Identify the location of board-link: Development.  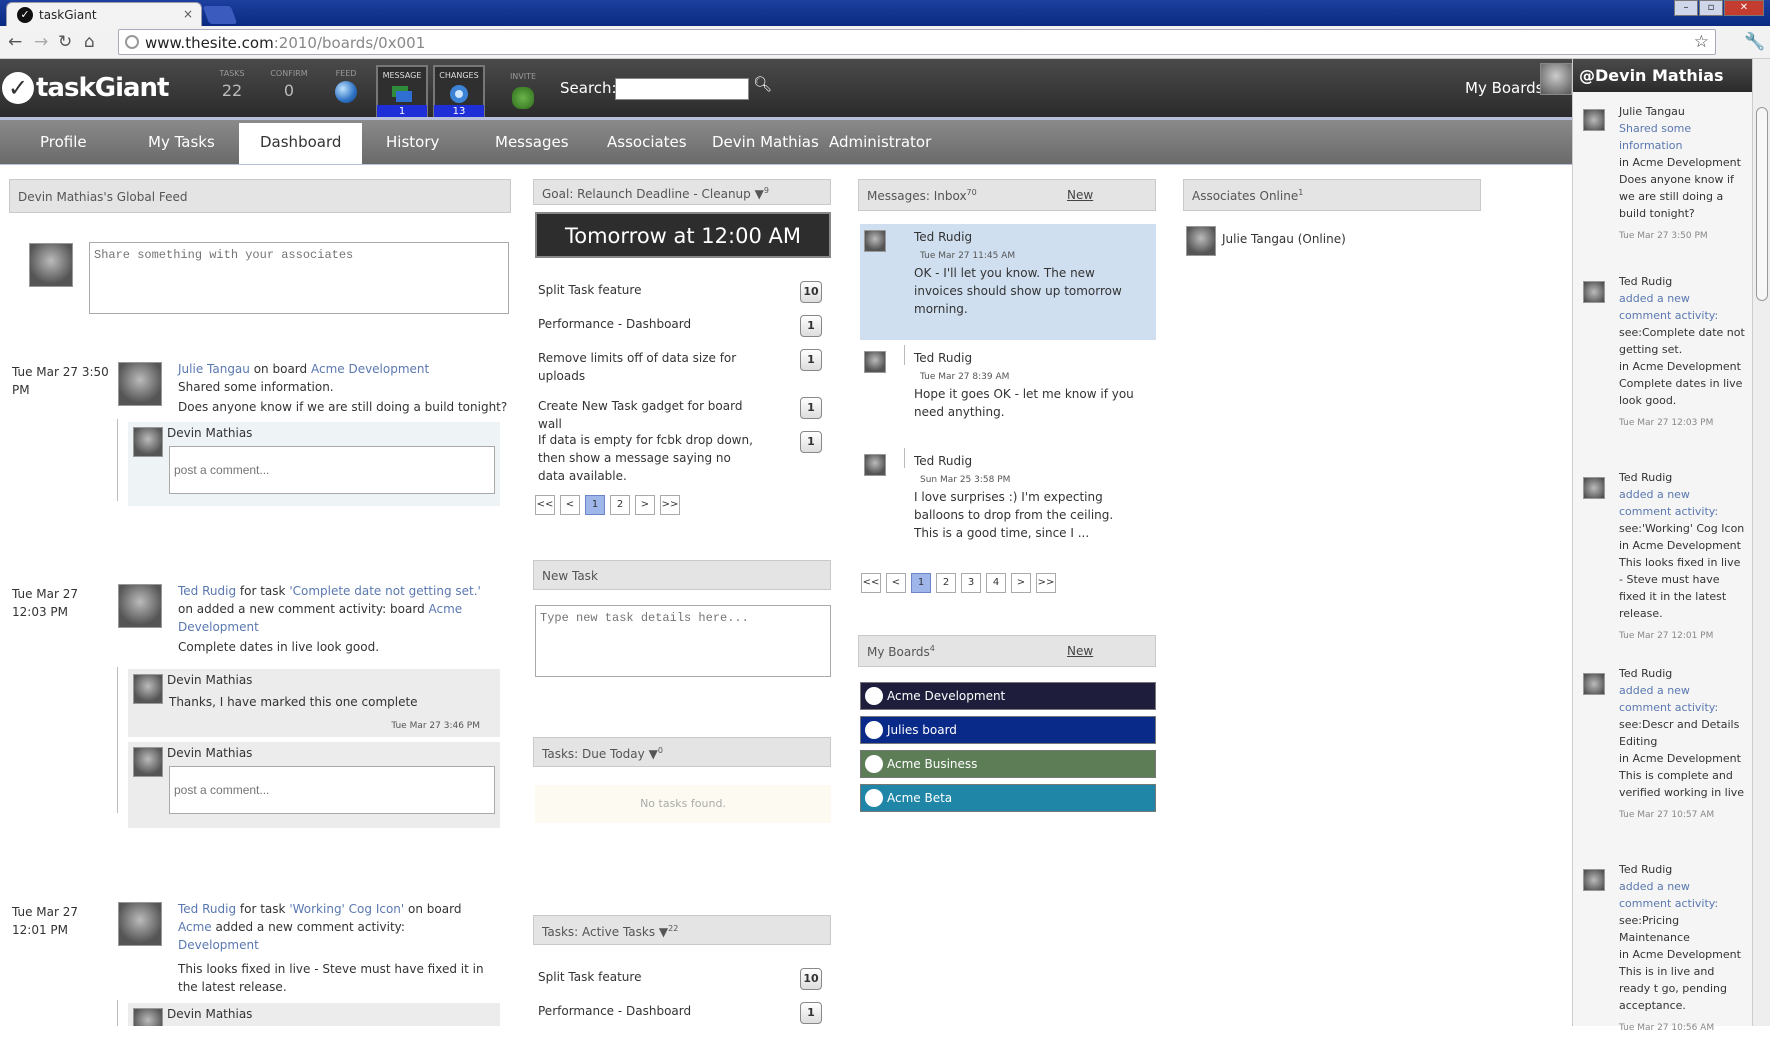
(218, 945).